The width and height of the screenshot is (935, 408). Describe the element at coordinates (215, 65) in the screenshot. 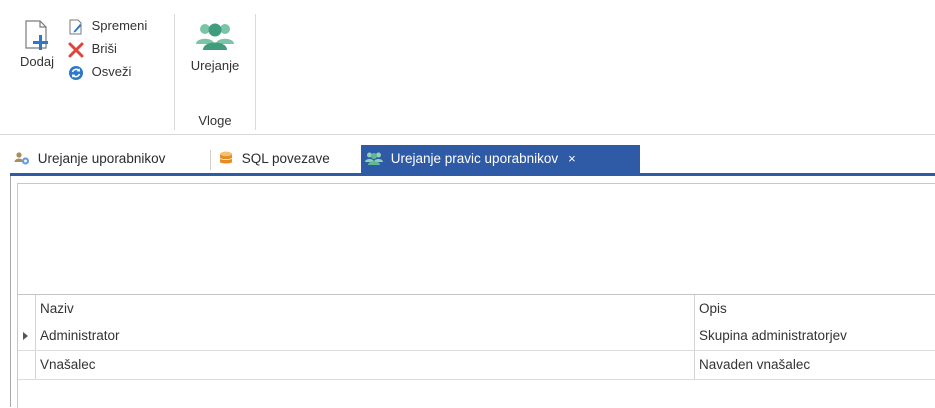

I see `roles-edit-button-label: Urejanje` at that location.